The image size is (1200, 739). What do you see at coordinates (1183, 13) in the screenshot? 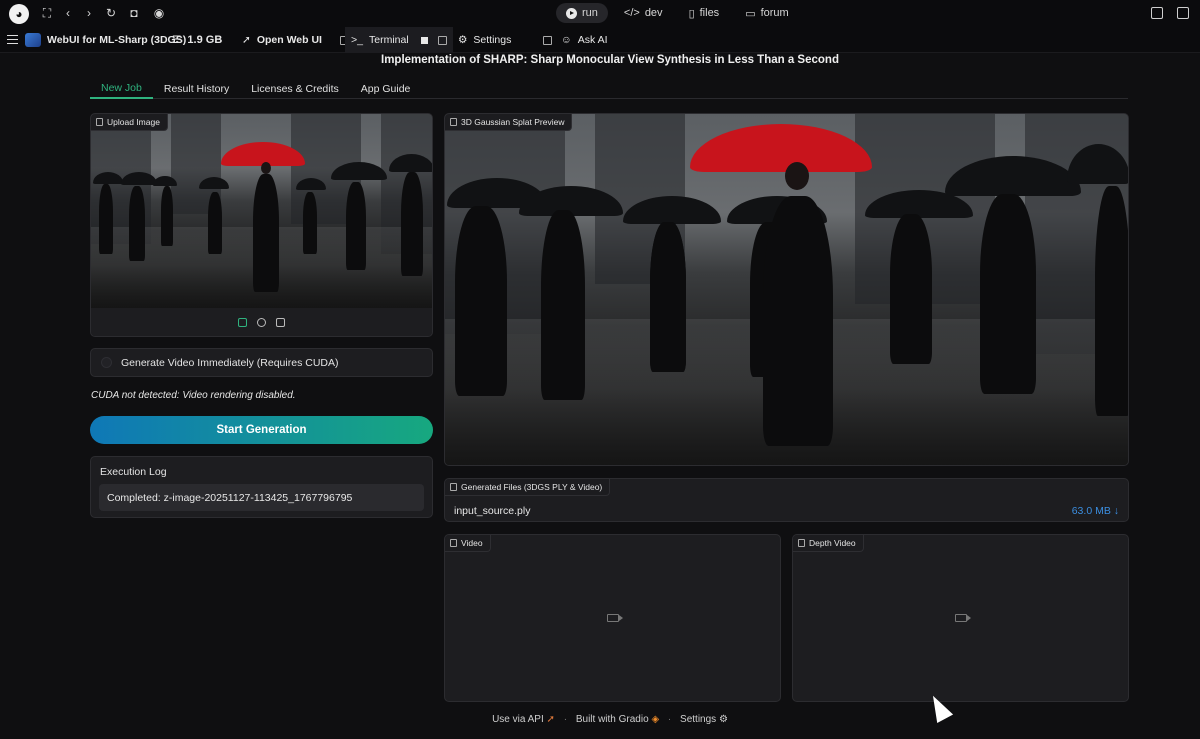
I see `sidebar-toggle-icon` at bounding box center [1183, 13].